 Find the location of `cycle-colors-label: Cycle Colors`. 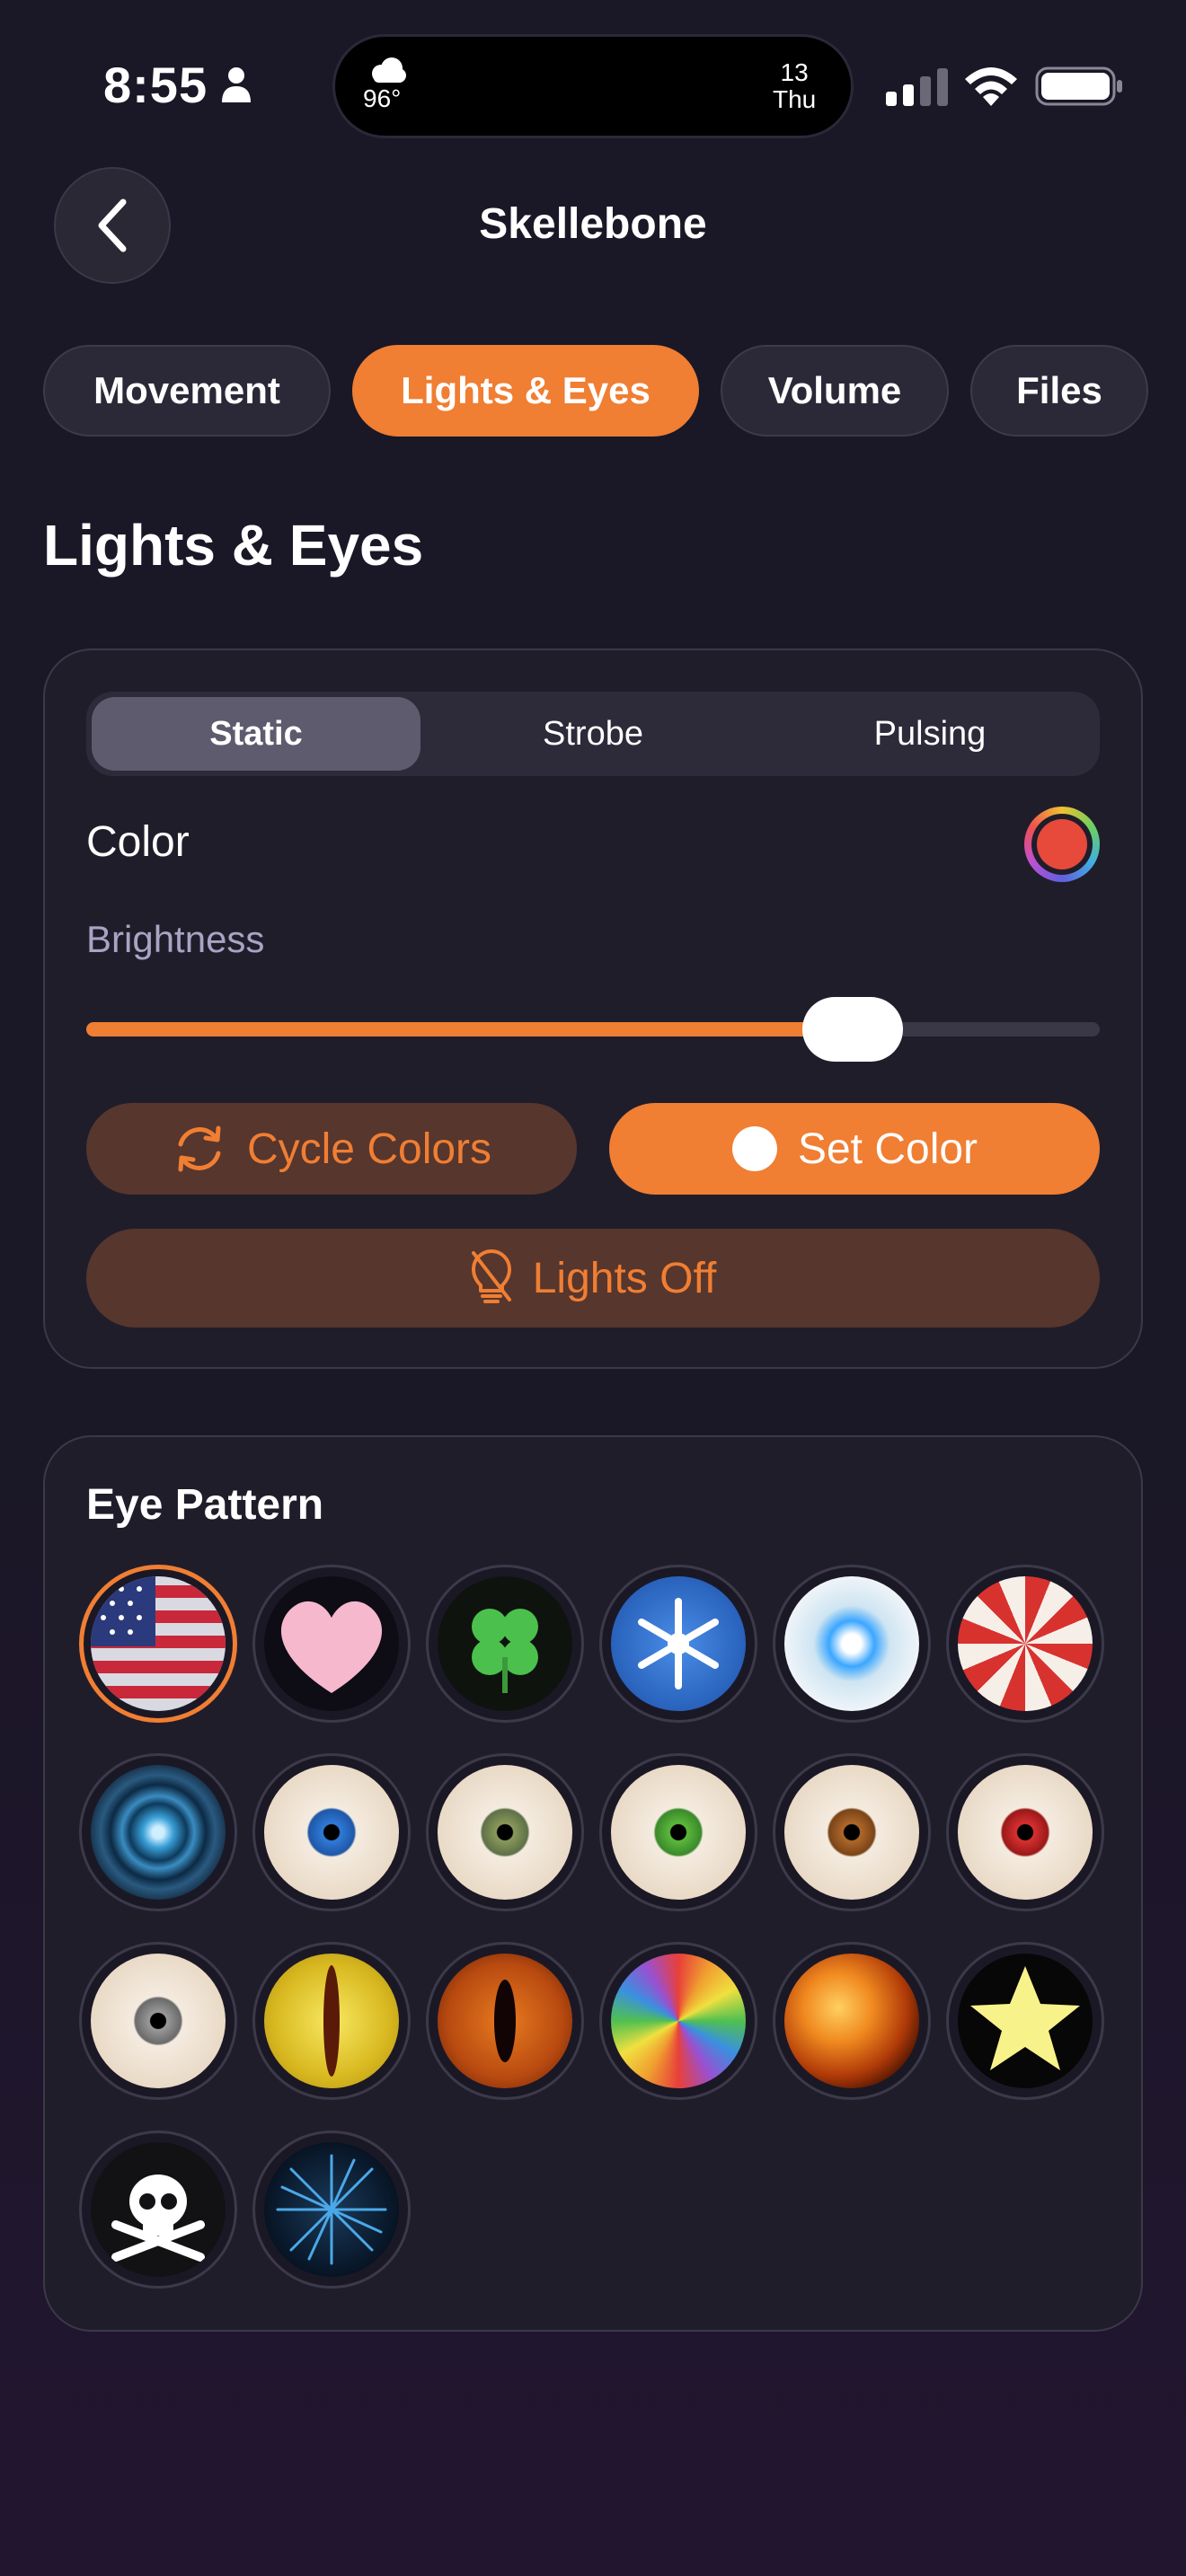

cycle-colors-label: Cycle Colors is located at coordinates (369, 1149).